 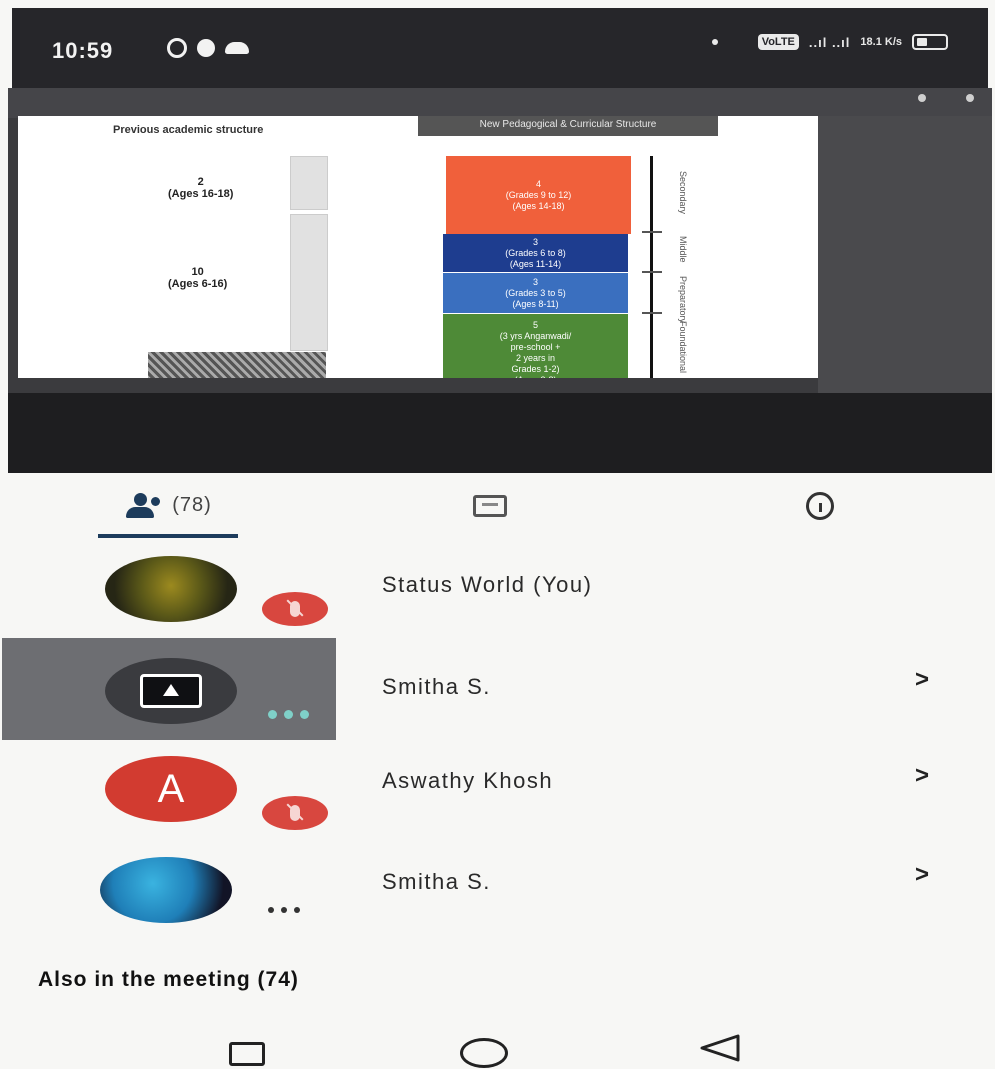 I want to click on slide-label-lower: 10 (Ages 6-16), so click(x=198, y=278).